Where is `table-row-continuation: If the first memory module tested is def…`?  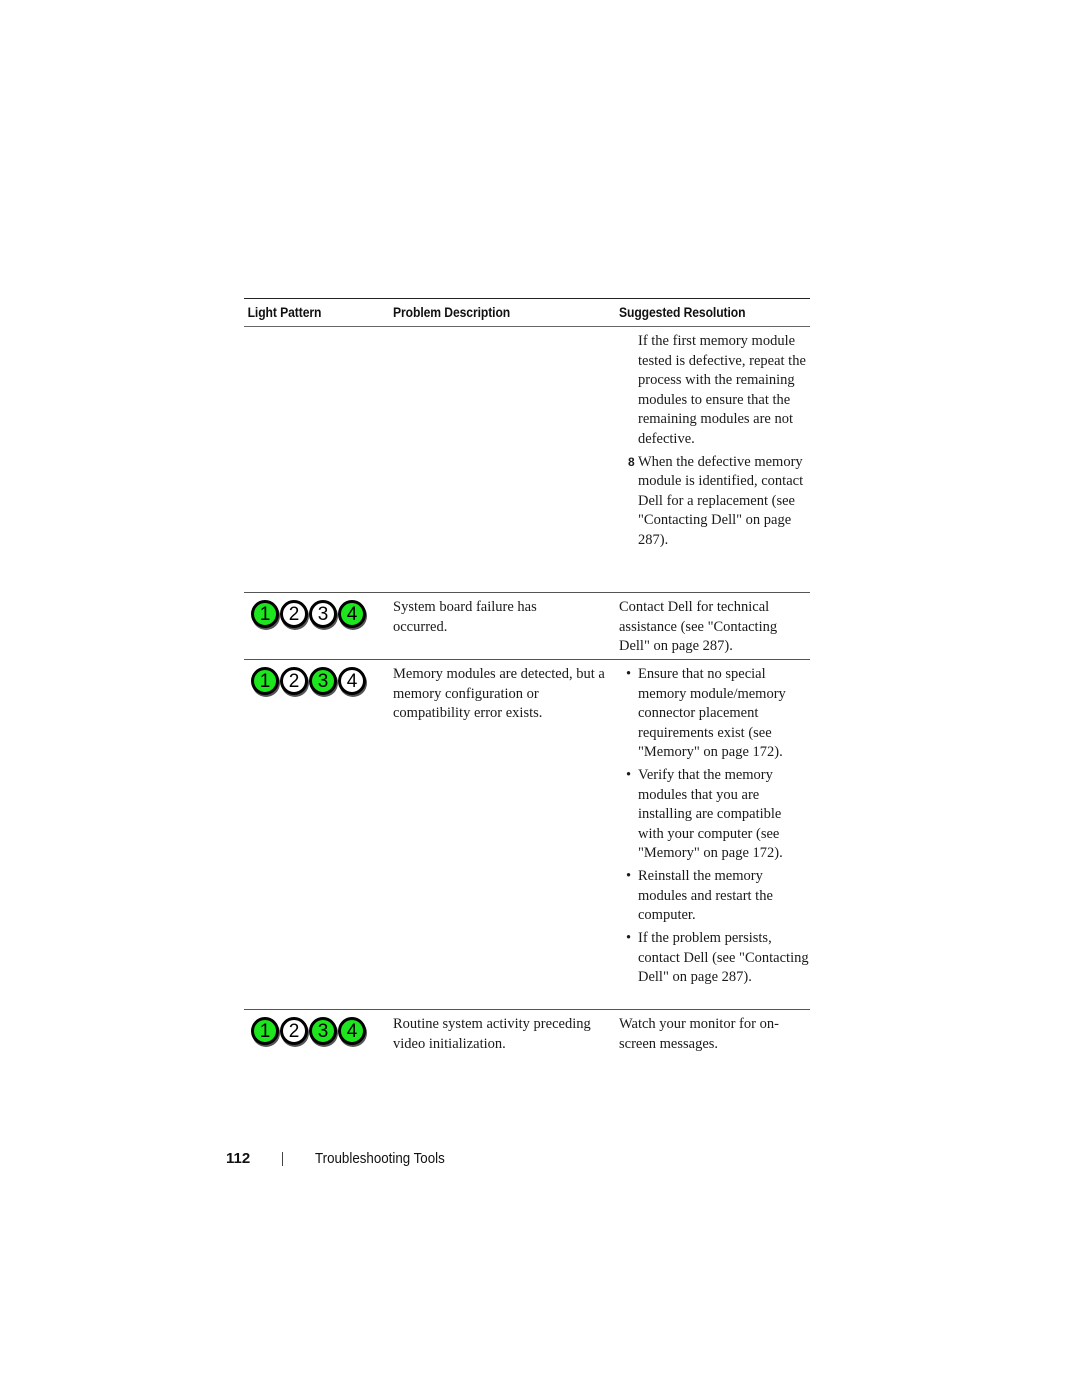 table-row-continuation: If the first memory module tested is def… is located at coordinates (527, 460).